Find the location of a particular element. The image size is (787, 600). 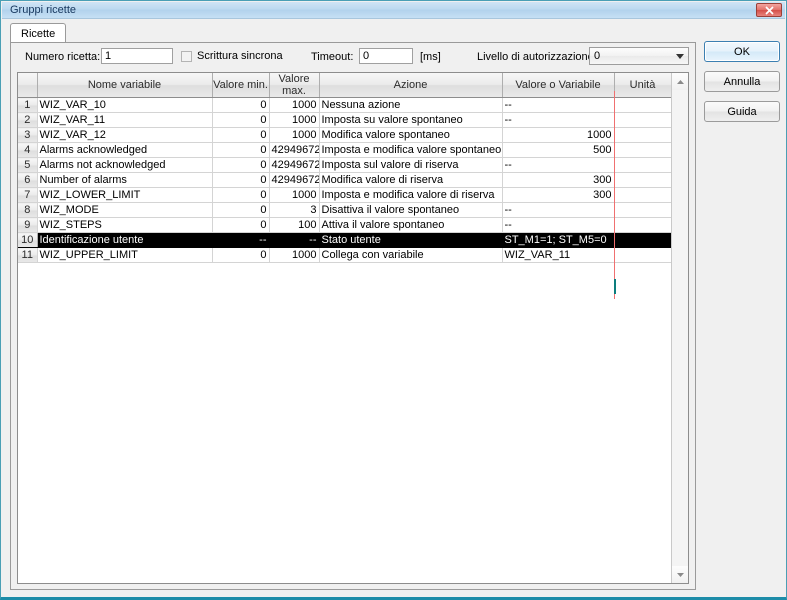

cell-nome: Alarms not acknowledged is located at coordinates (125, 165).